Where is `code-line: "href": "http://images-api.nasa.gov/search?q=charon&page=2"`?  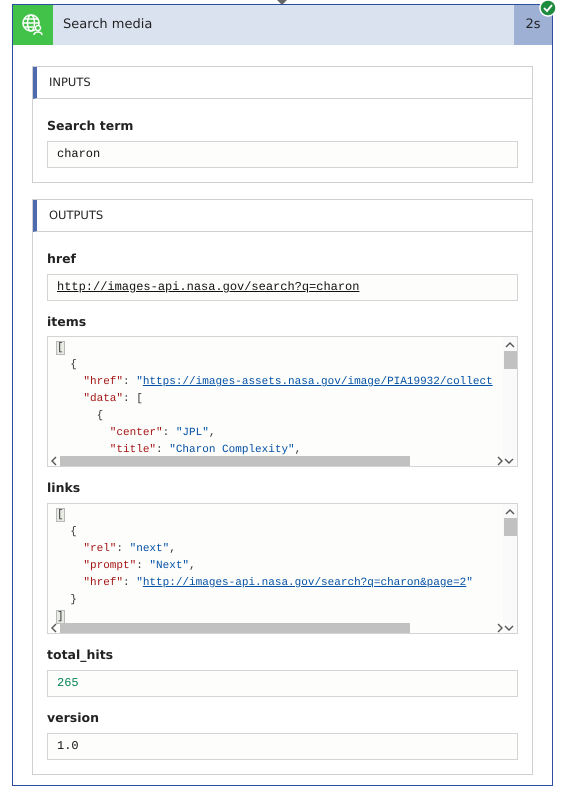
code-line: "href": "http://images-api.nasa.gov/search?q=charon&page=2" is located at coordinates (277, 583).